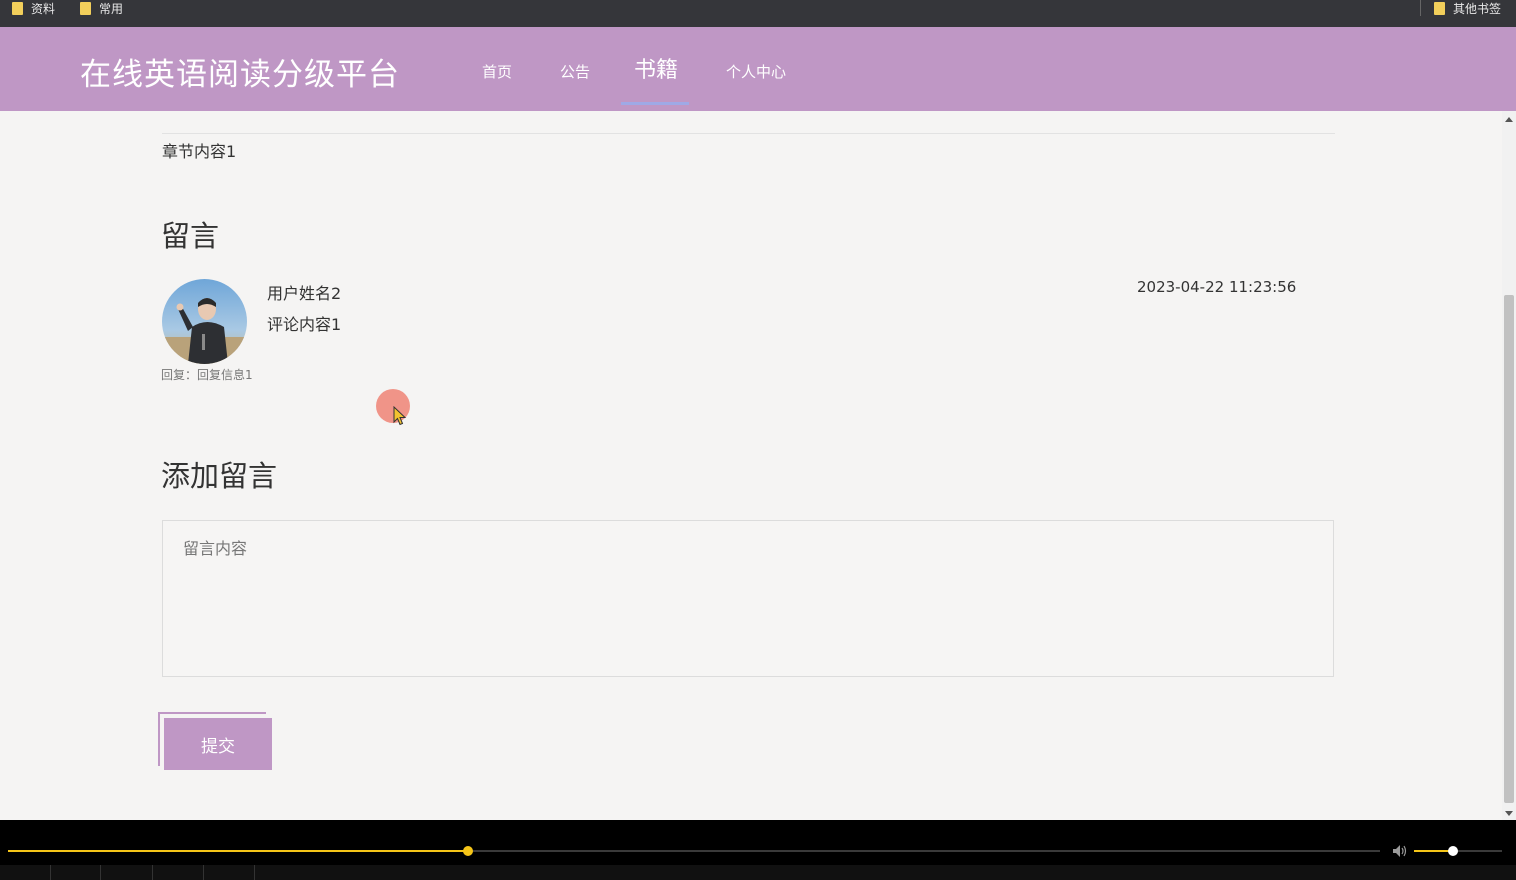  I want to click on bookmark-folder-other: 其他书签, so click(1467, 8).